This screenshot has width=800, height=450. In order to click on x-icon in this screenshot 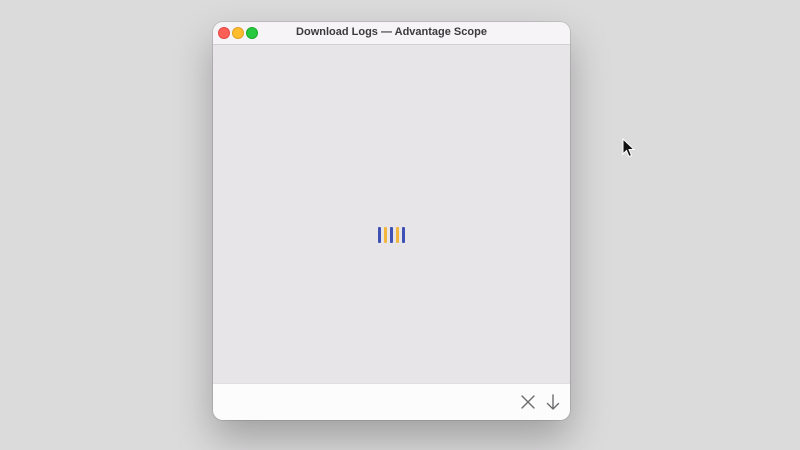, I will do `click(528, 402)`.